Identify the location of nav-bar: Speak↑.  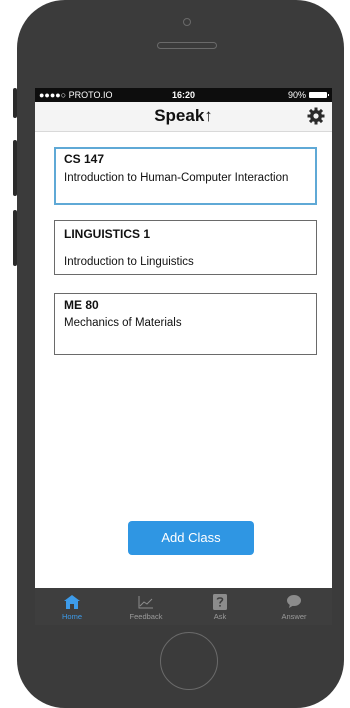
(183, 117).